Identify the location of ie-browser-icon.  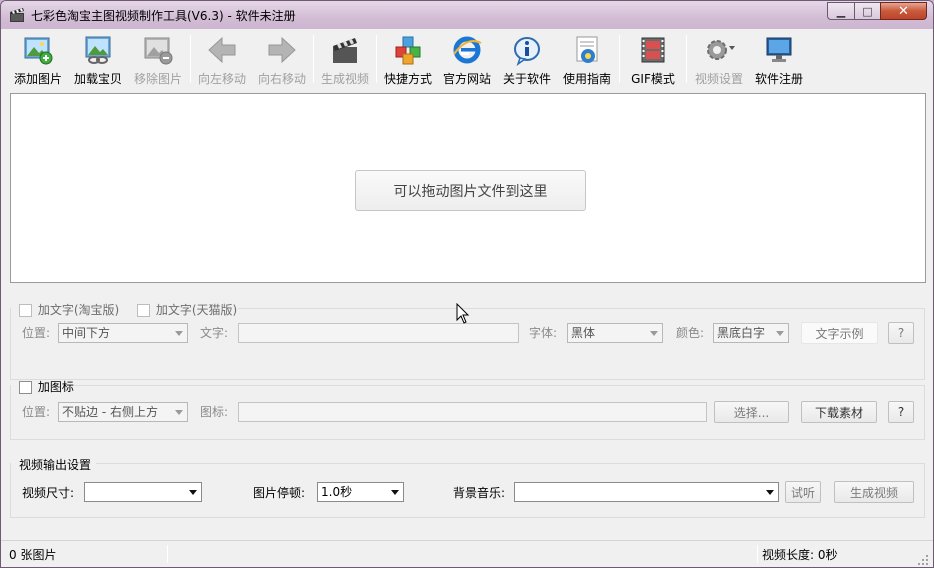
(467, 50).